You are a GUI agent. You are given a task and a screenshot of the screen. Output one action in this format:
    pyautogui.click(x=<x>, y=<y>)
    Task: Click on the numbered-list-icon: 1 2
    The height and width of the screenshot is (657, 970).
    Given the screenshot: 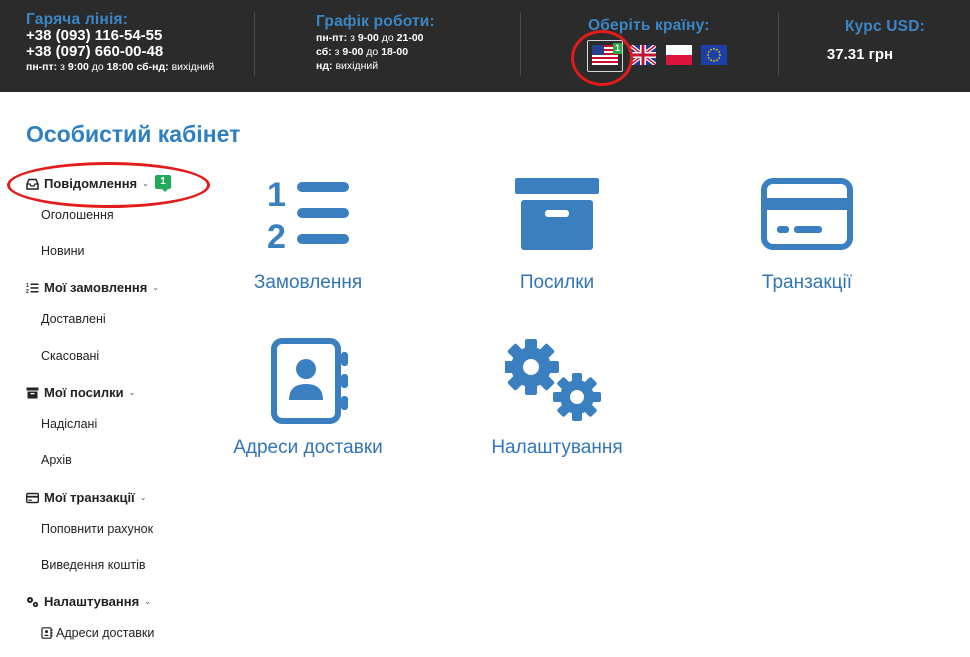 What is the action you would take?
    pyautogui.click(x=308, y=214)
    